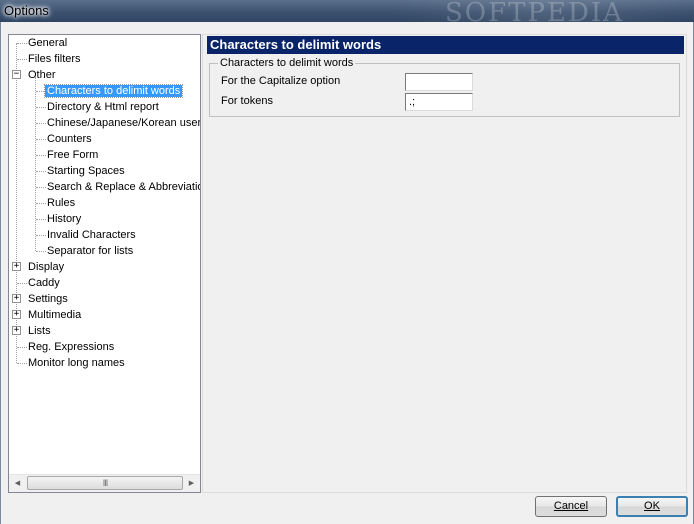  What do you see at coordinates (296, 44) in the screenshot?
I see `section-title: Characters to delimit words` at bounding box center [296, 44].